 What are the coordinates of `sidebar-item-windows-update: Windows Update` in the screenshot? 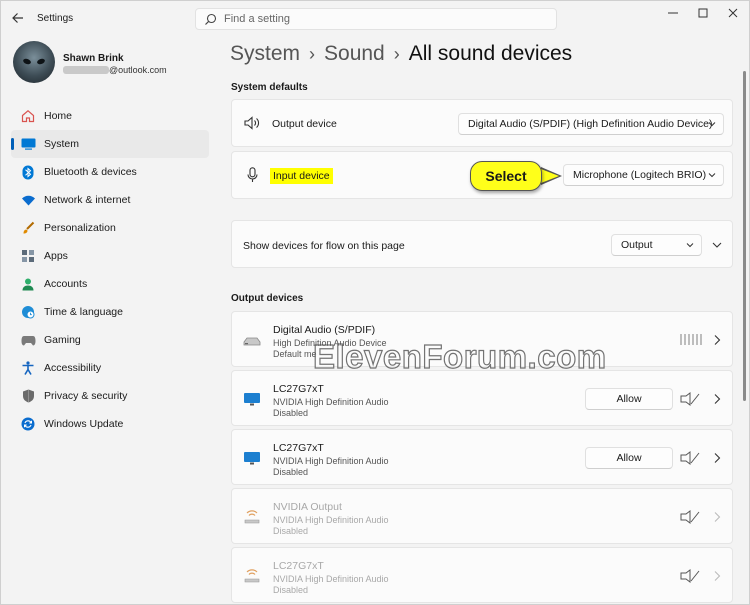 It's located at (110, 424).